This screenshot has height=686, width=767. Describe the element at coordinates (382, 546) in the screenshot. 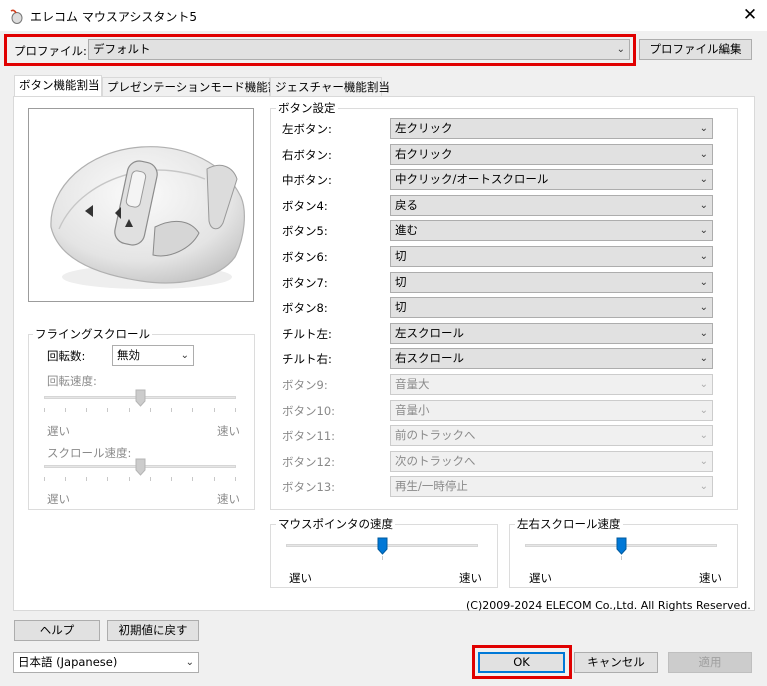

I see `pointer-speed-slider` at that location.